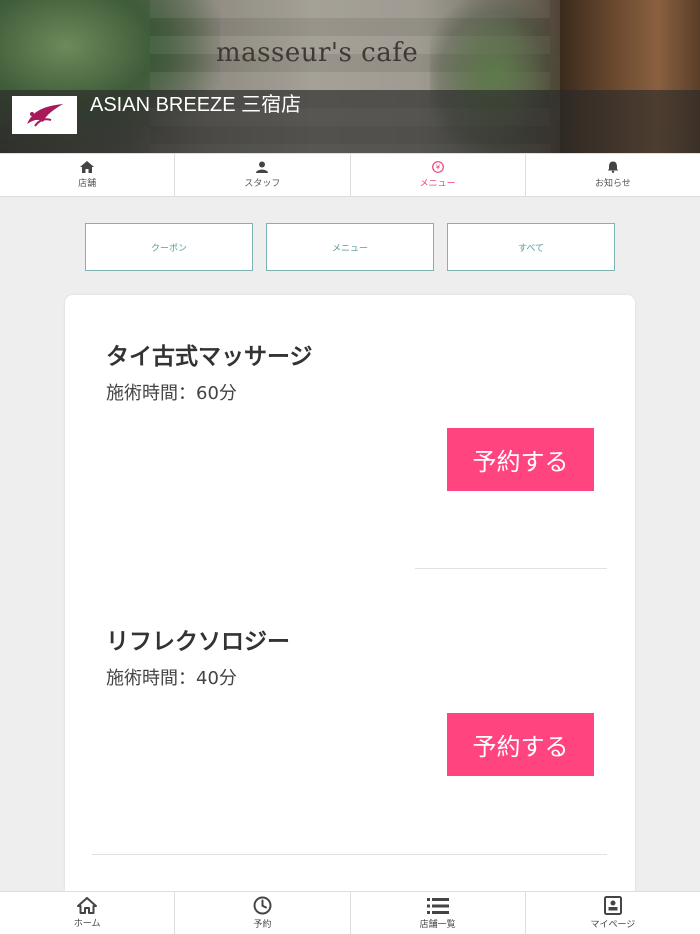 This screenshot has height=934, width=700. Describe the element at coordinates (437, 924) in the screenshot. I see `bottom-nav-store-list-label: 店舗一覧` at that location.